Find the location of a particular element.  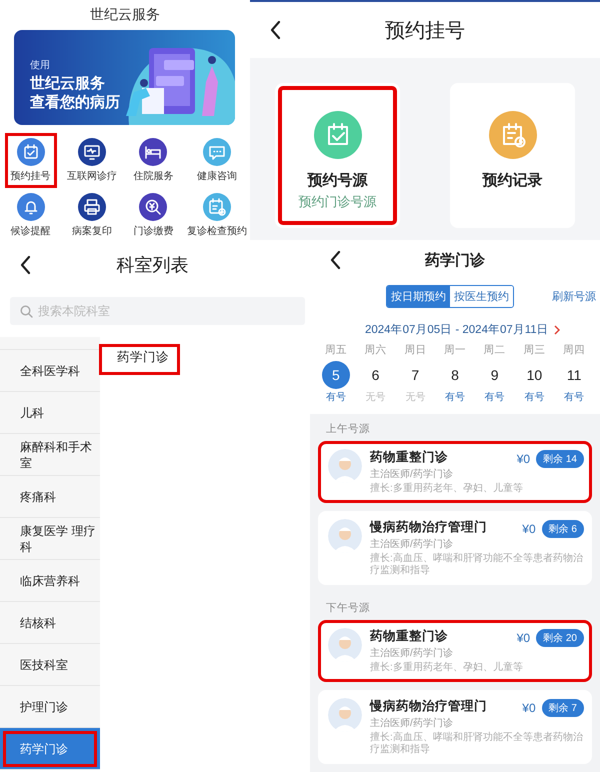

weekday-label: 周三 is located at coordinates (534, 350).